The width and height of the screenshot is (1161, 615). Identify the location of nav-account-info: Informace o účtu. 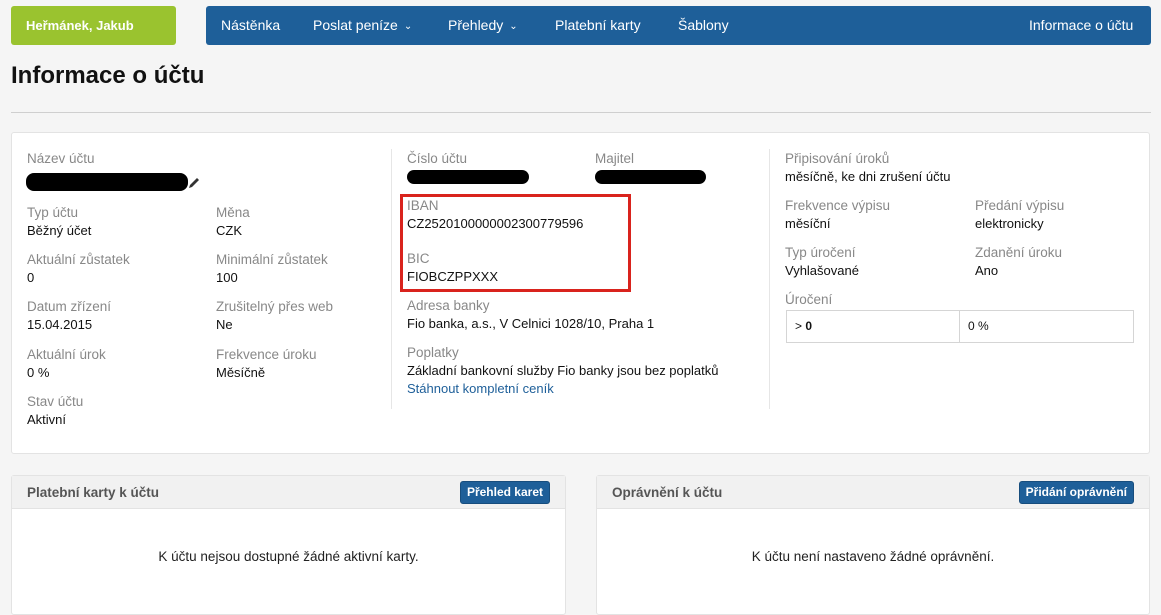
(1081, 25).